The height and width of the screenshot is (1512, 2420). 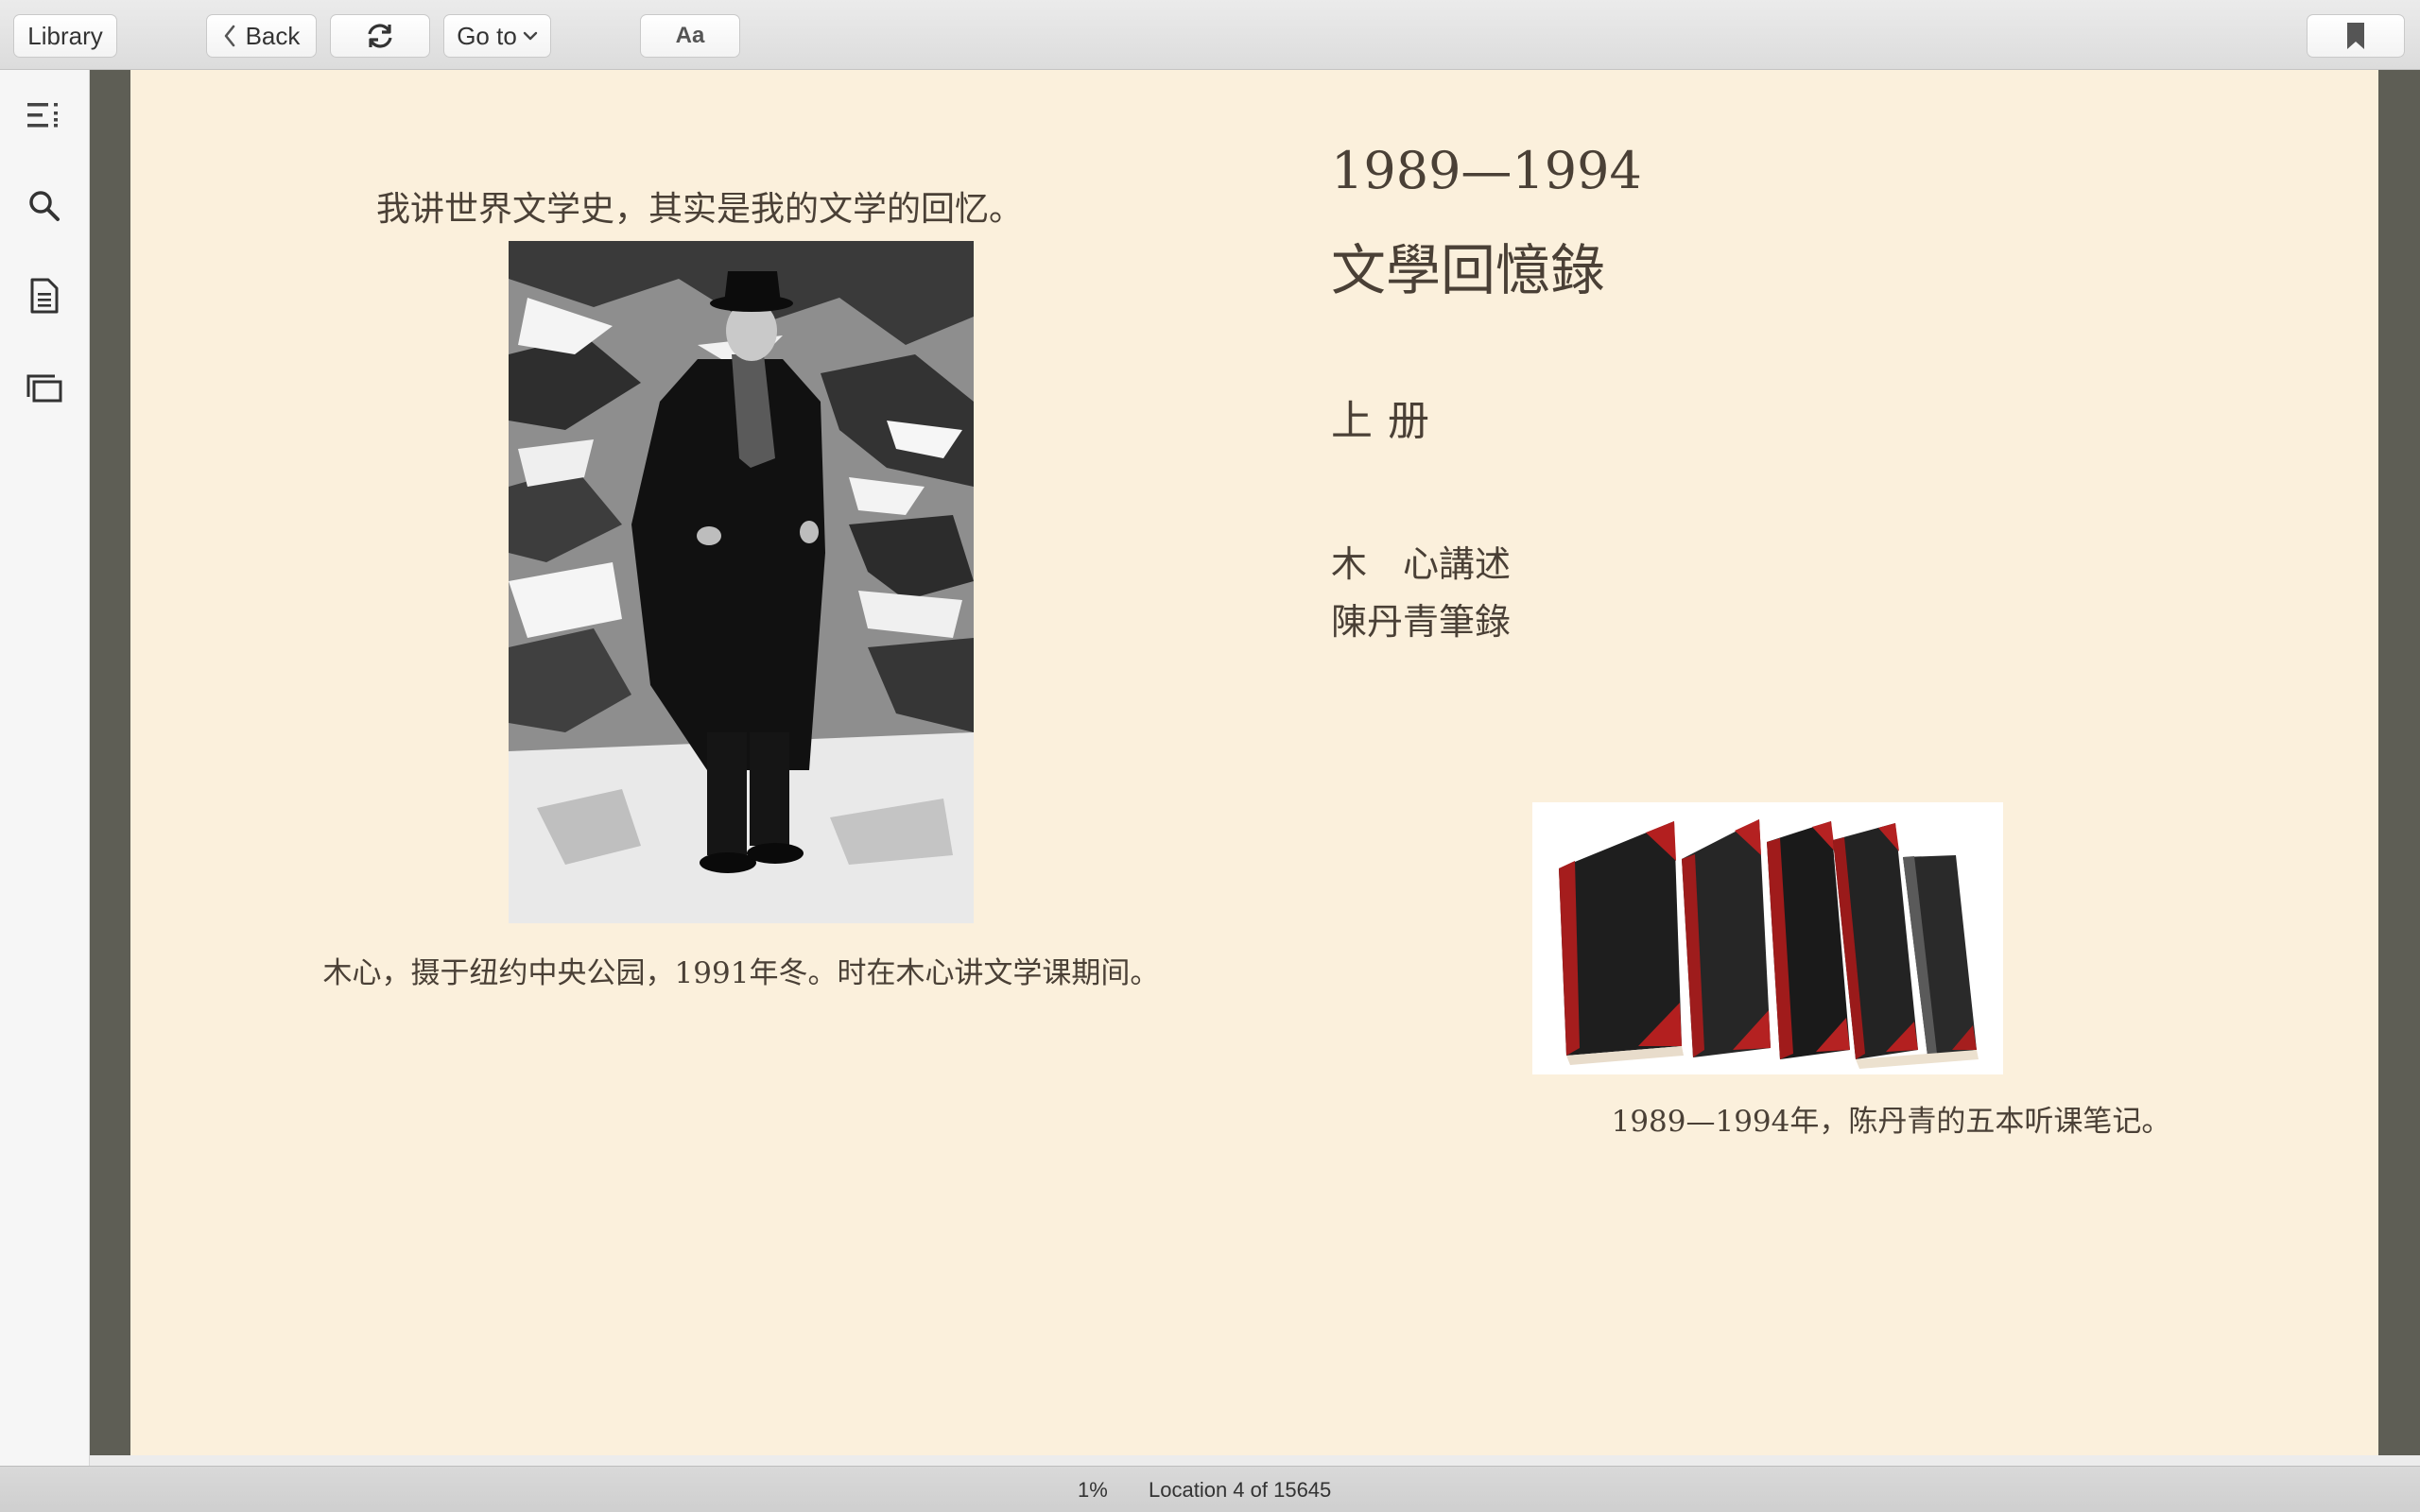 What do you see at coordinates (1093, 1490) in the screenshot?
I see `reading-progress: 1%` at bounding box center [1093, 1490].